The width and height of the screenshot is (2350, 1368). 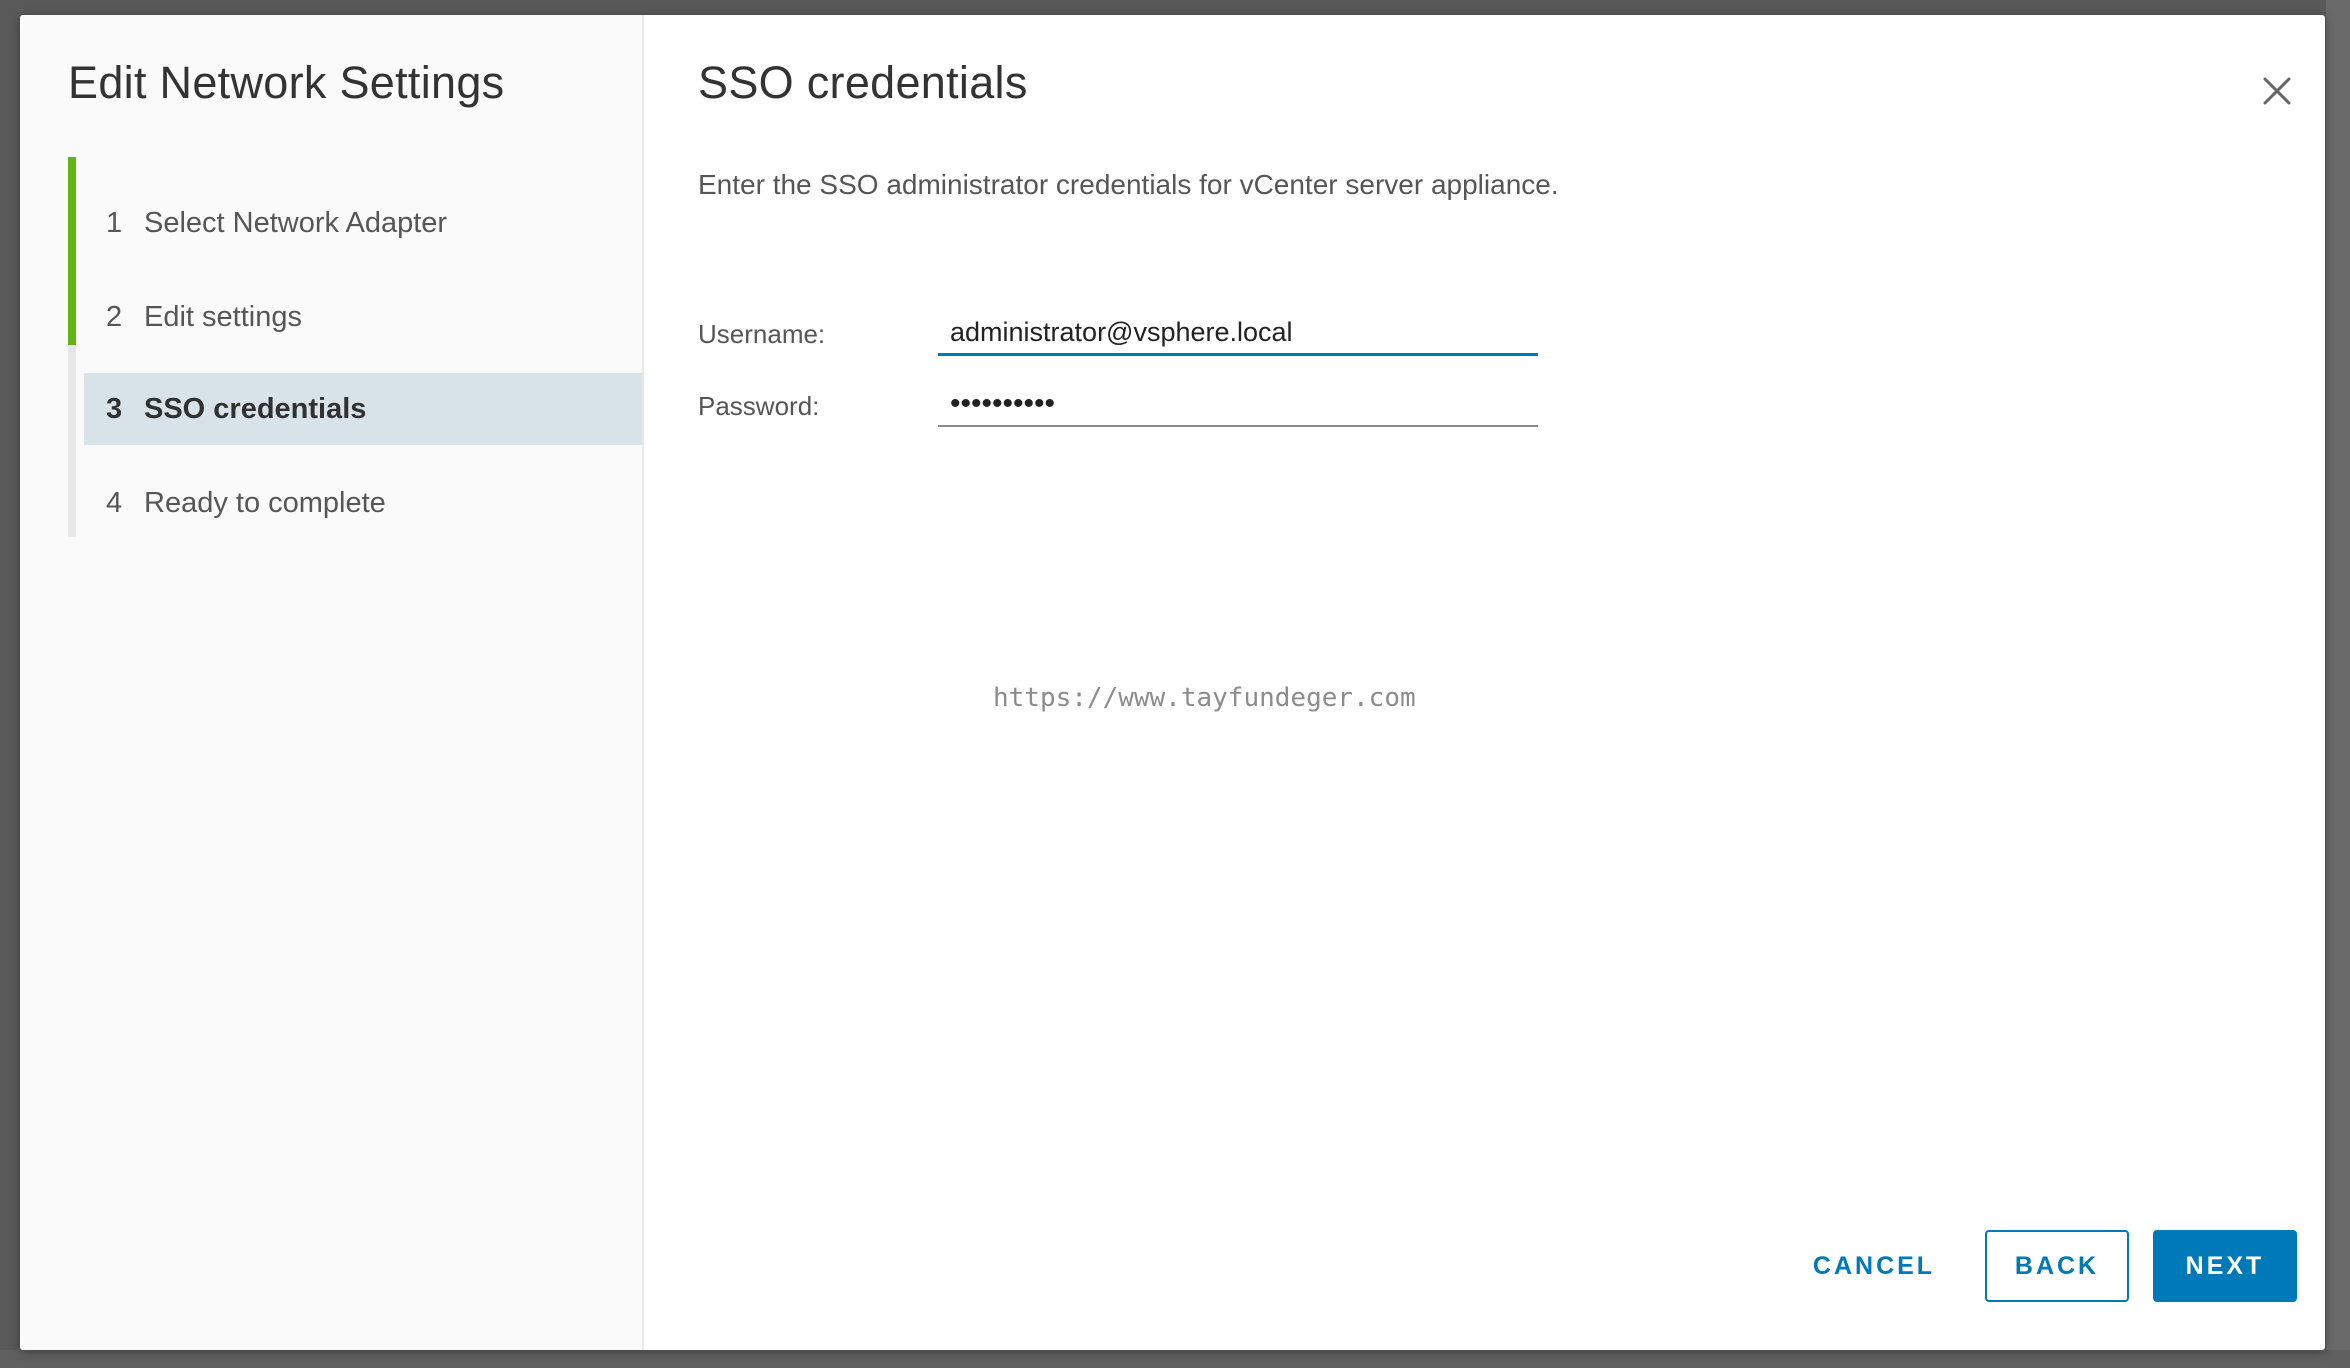 What do you see at coordinates (1238, 426) in the screenshot?
I see `password-input-underline` at bounding box center [1238, 426].